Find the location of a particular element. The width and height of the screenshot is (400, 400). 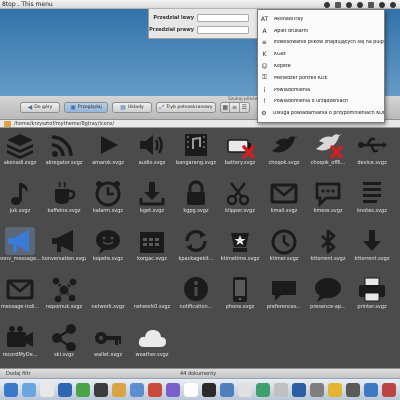

icon-item: kalarm.svgz is located at coordinates (108, 197).